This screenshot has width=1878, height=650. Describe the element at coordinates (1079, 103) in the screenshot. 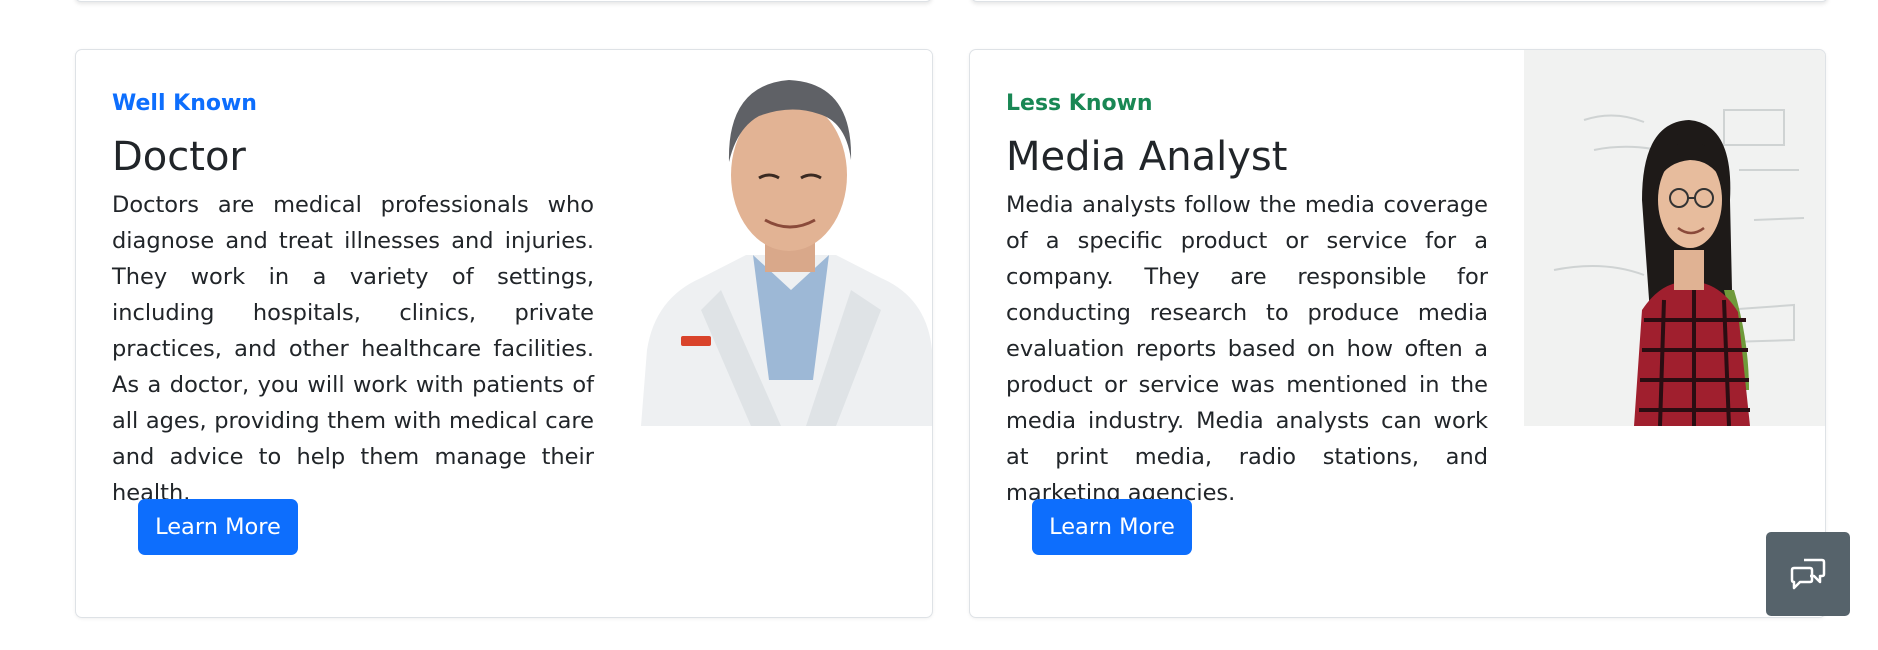

I see `card-tag: Less Known` at that location.